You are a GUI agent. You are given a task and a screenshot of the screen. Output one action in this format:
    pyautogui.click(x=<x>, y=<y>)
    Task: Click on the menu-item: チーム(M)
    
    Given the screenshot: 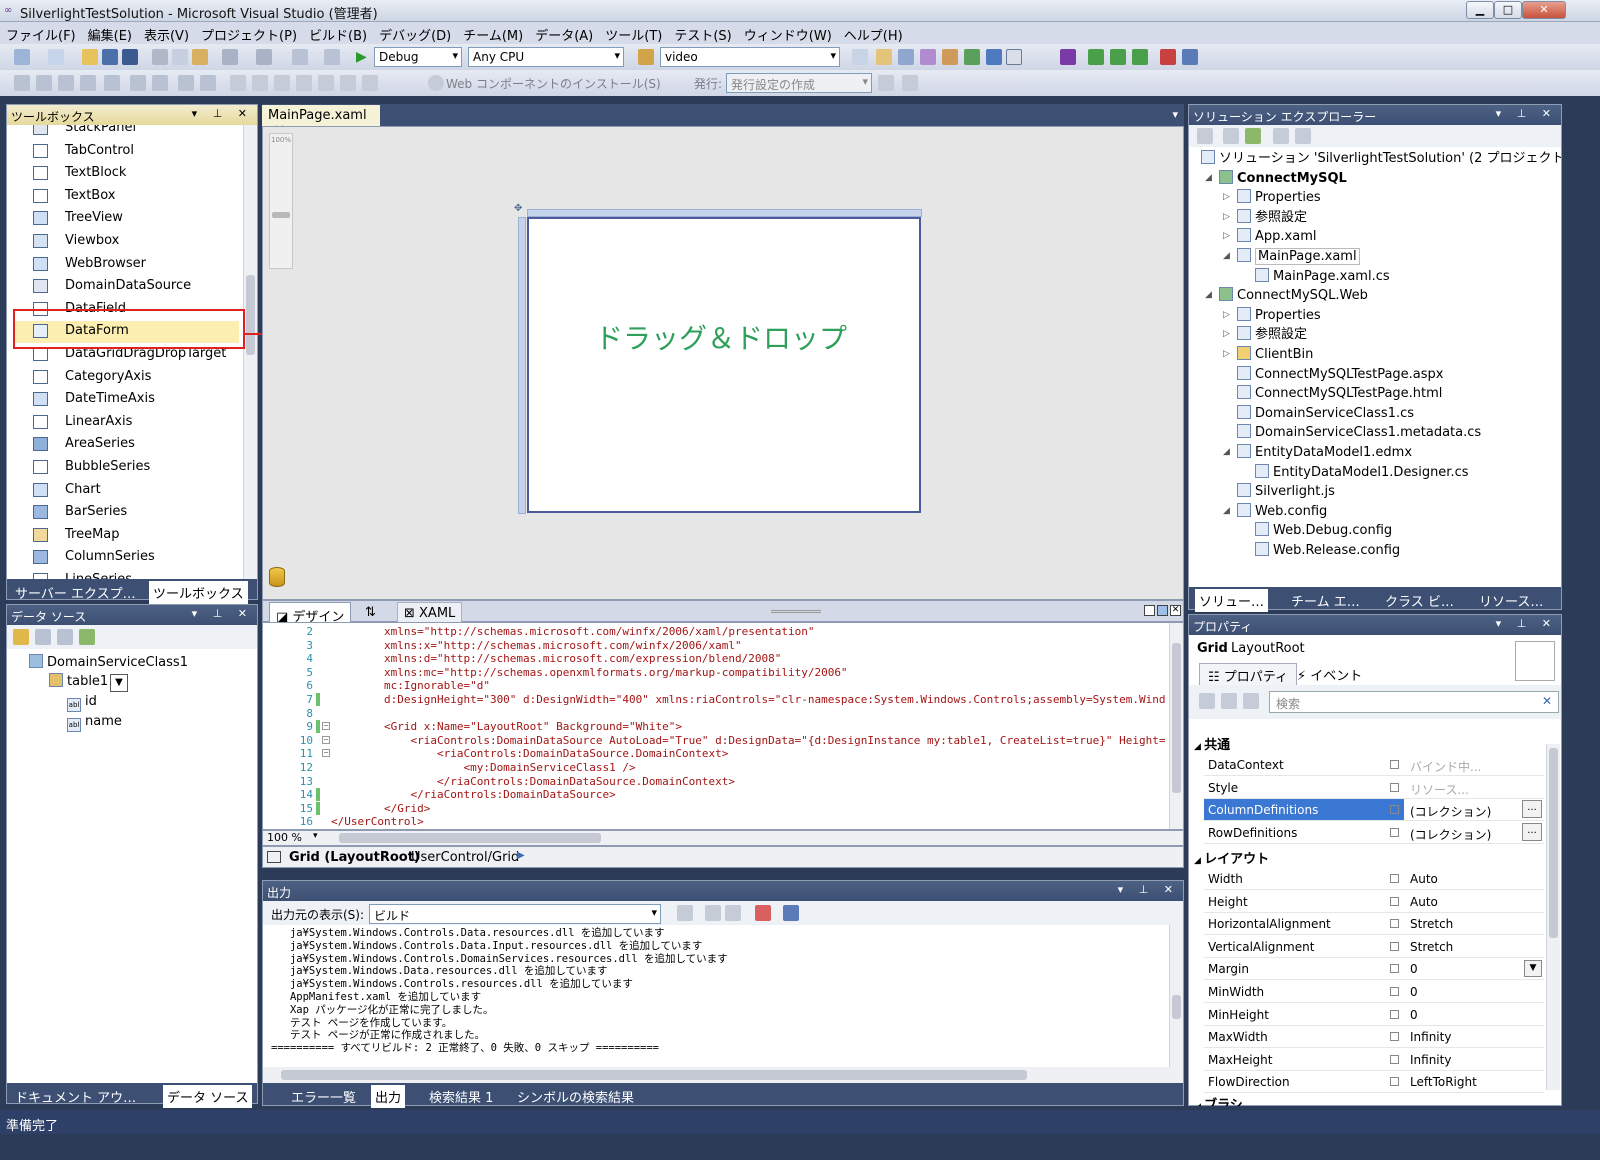 What is the action you would take?
    pyautogui.click(x=493, y=33)
    